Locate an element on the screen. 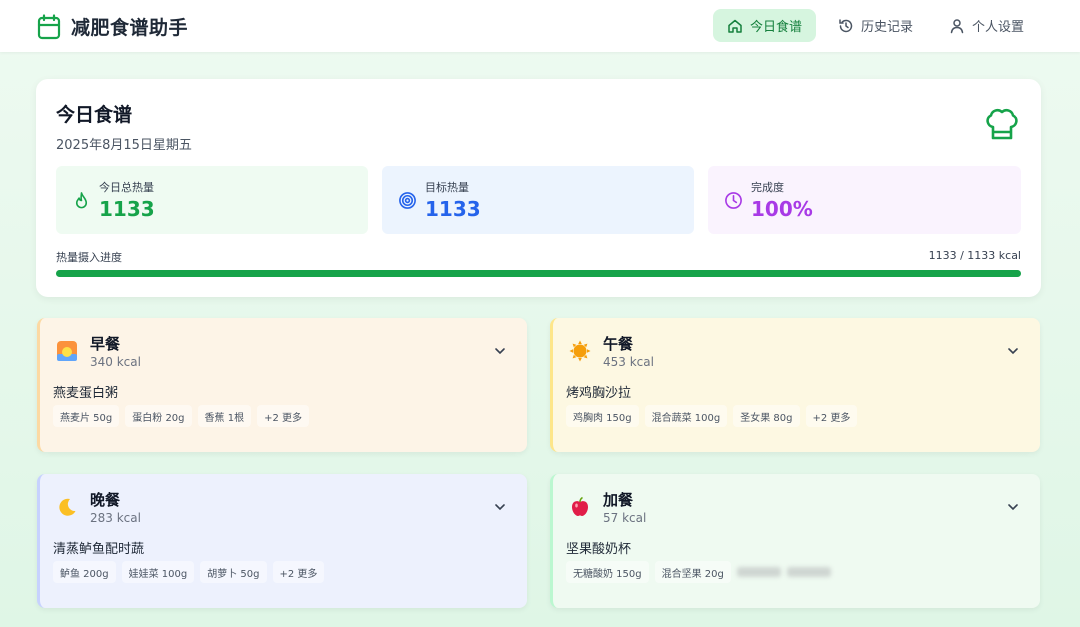  clock-icon is located at coordinates (733, 200).